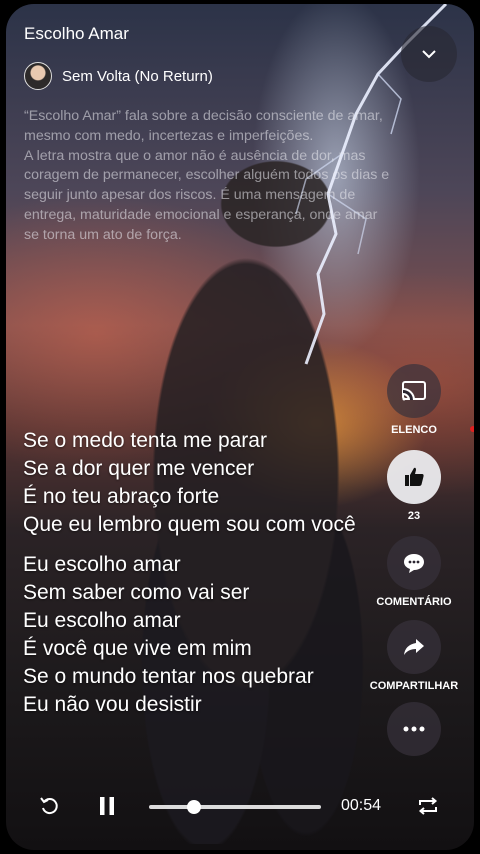 This screenshot has width=480, height=854. Describe the element at coordinates (137, 76) in the screenshot. I see `artist-name: Sem Volta (No Return)` at that location.